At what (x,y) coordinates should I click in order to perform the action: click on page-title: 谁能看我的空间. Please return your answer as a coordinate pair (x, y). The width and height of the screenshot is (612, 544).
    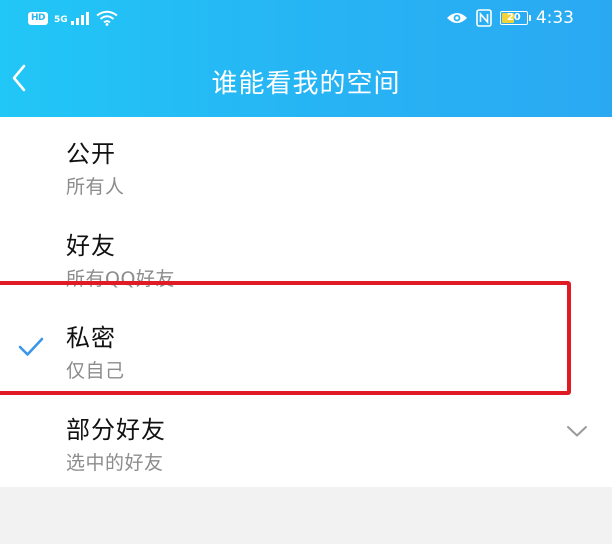
    Looking at the image, I should click on (306, 84).